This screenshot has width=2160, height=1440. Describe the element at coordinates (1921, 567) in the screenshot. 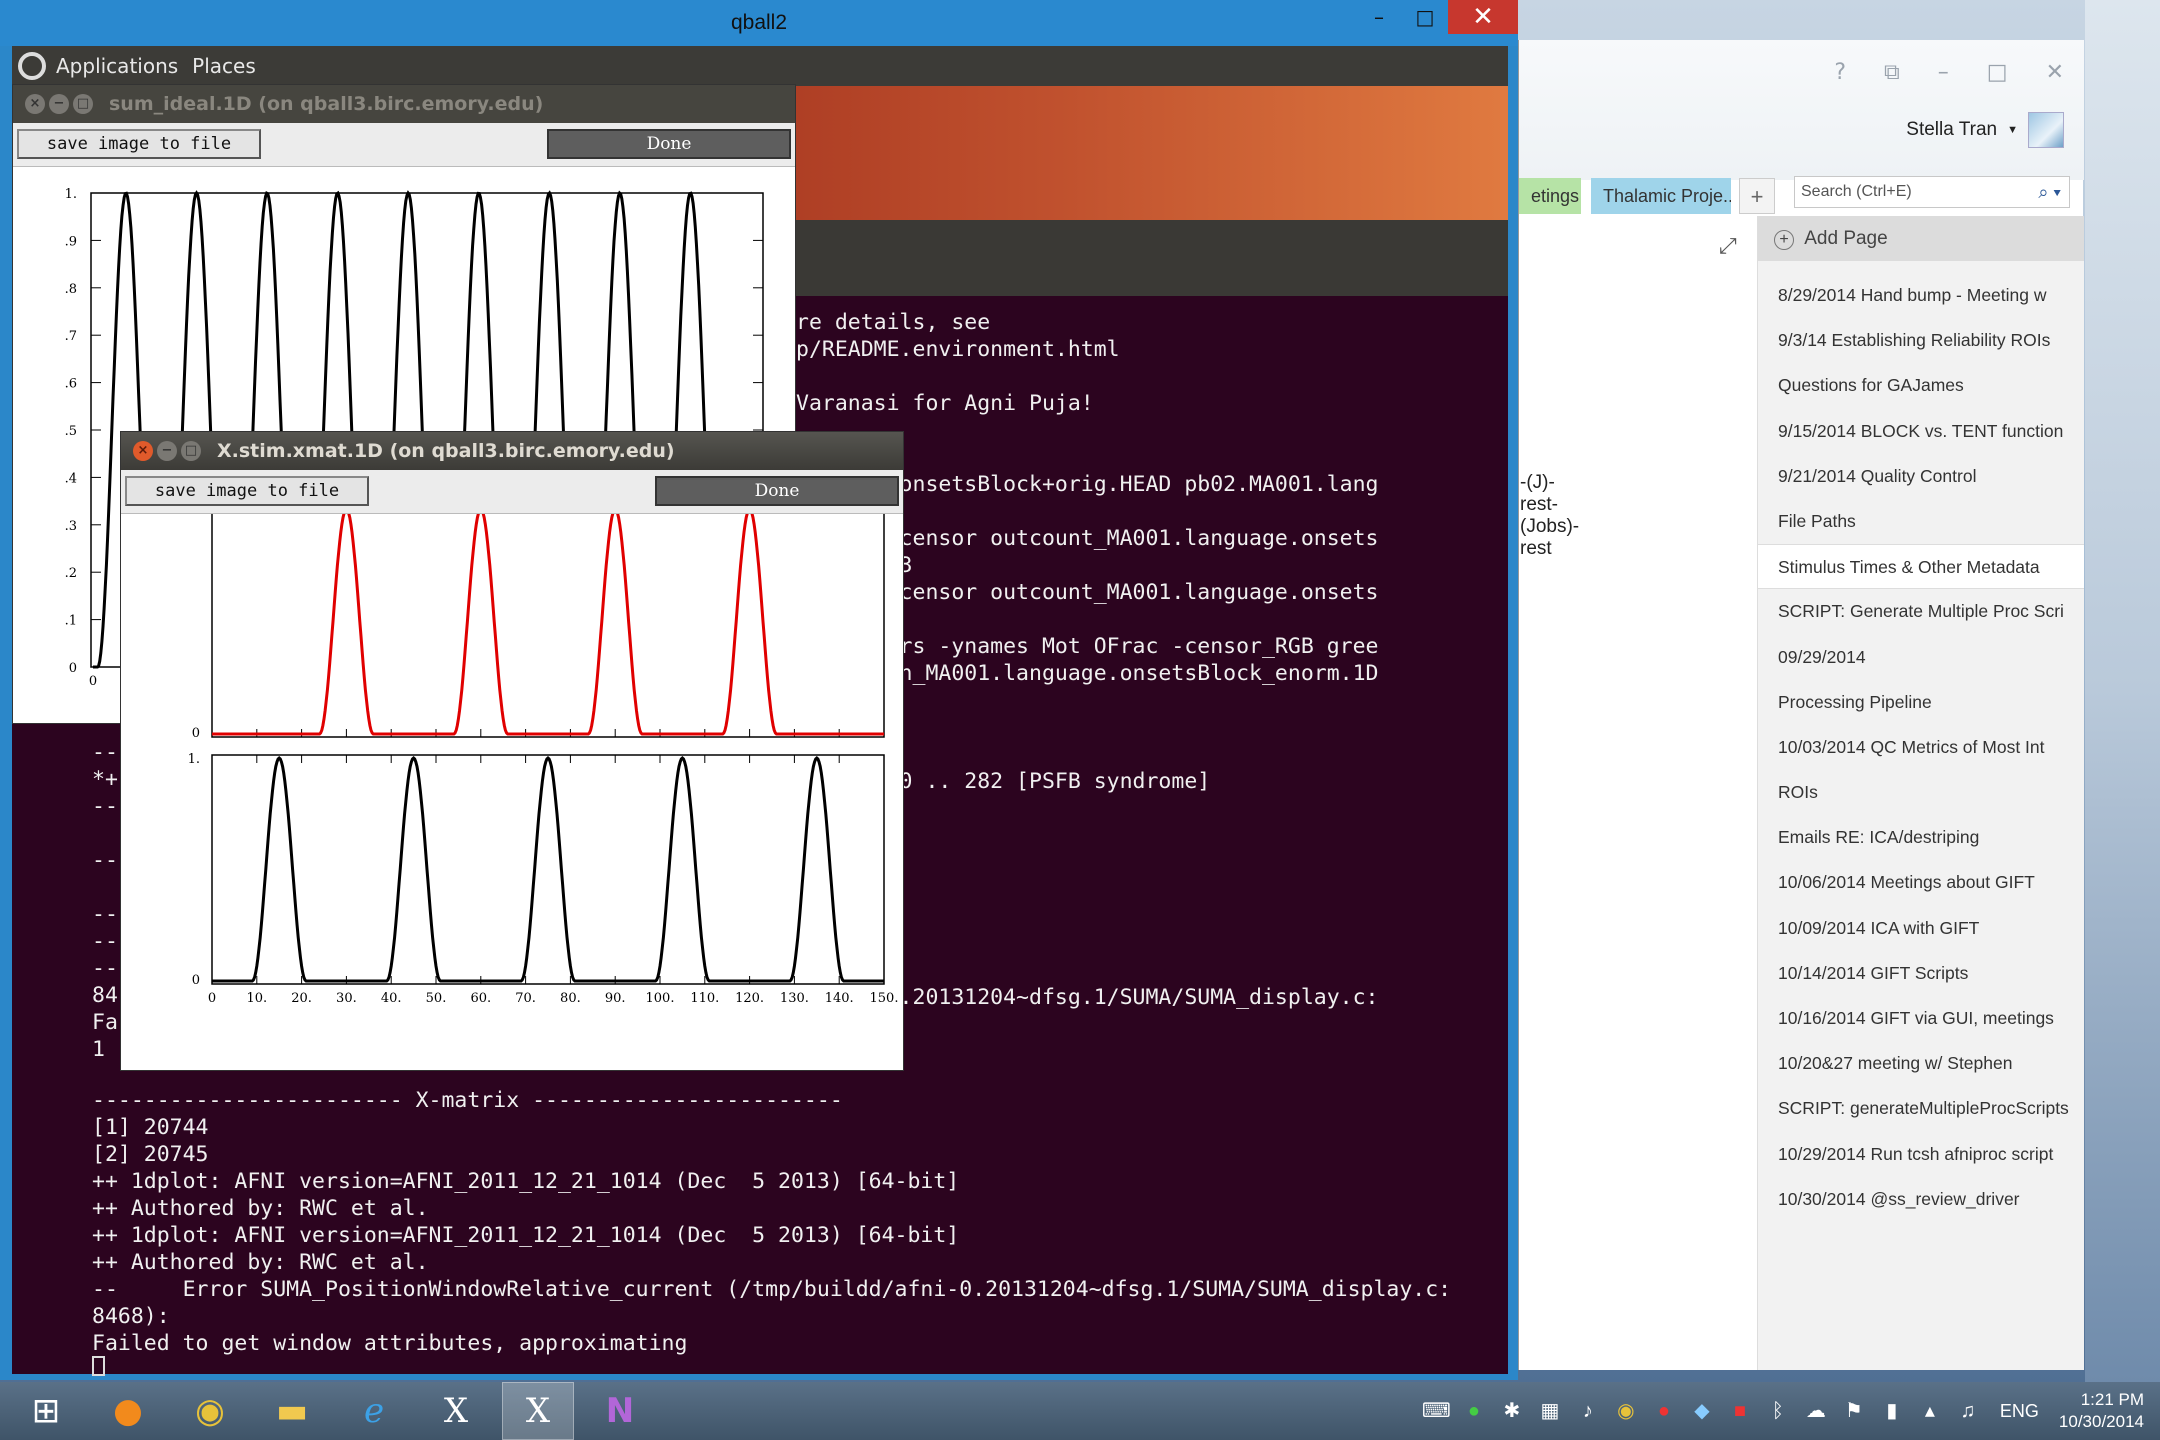

I see `page-list-item: Stimulus Times & Other Metadata` at that location.